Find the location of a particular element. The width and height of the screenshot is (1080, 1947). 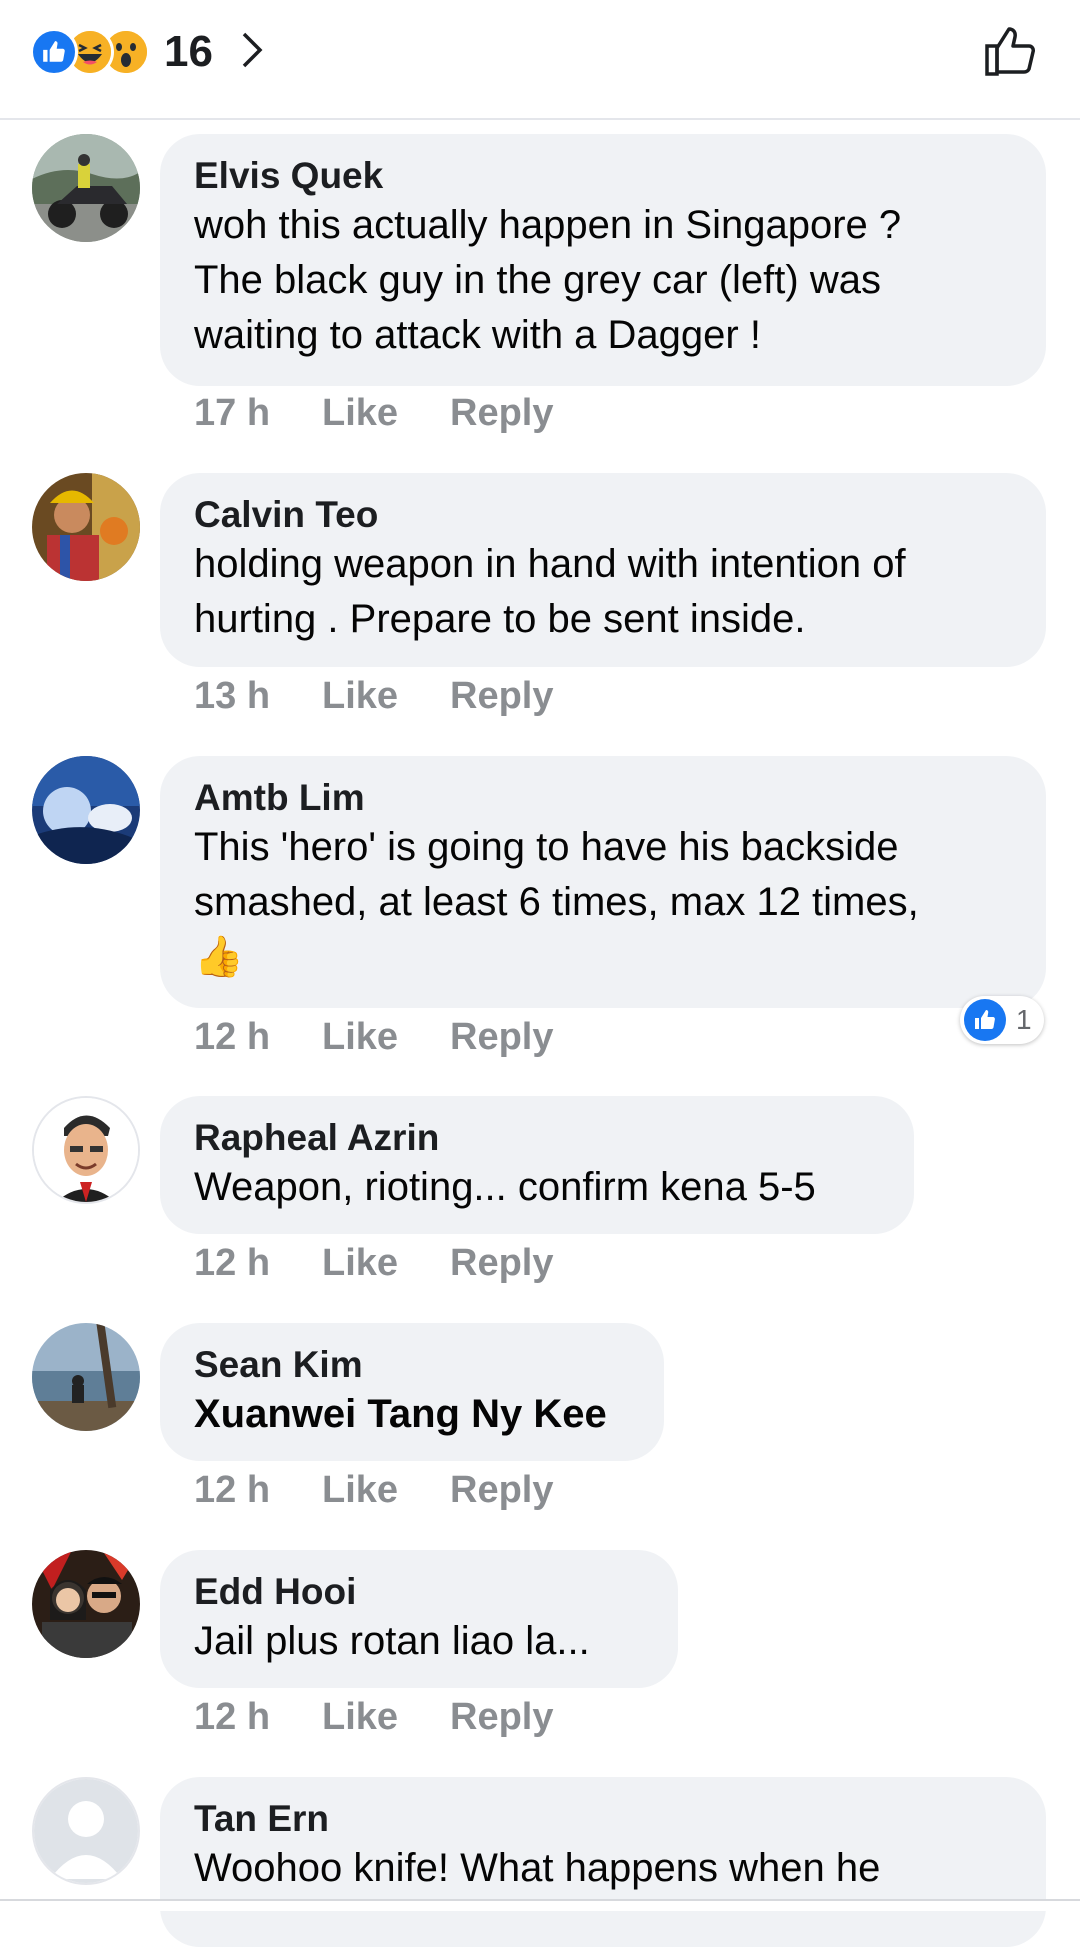

comment-reaction-badge: 1 is located at coordinates (1002, 1020).